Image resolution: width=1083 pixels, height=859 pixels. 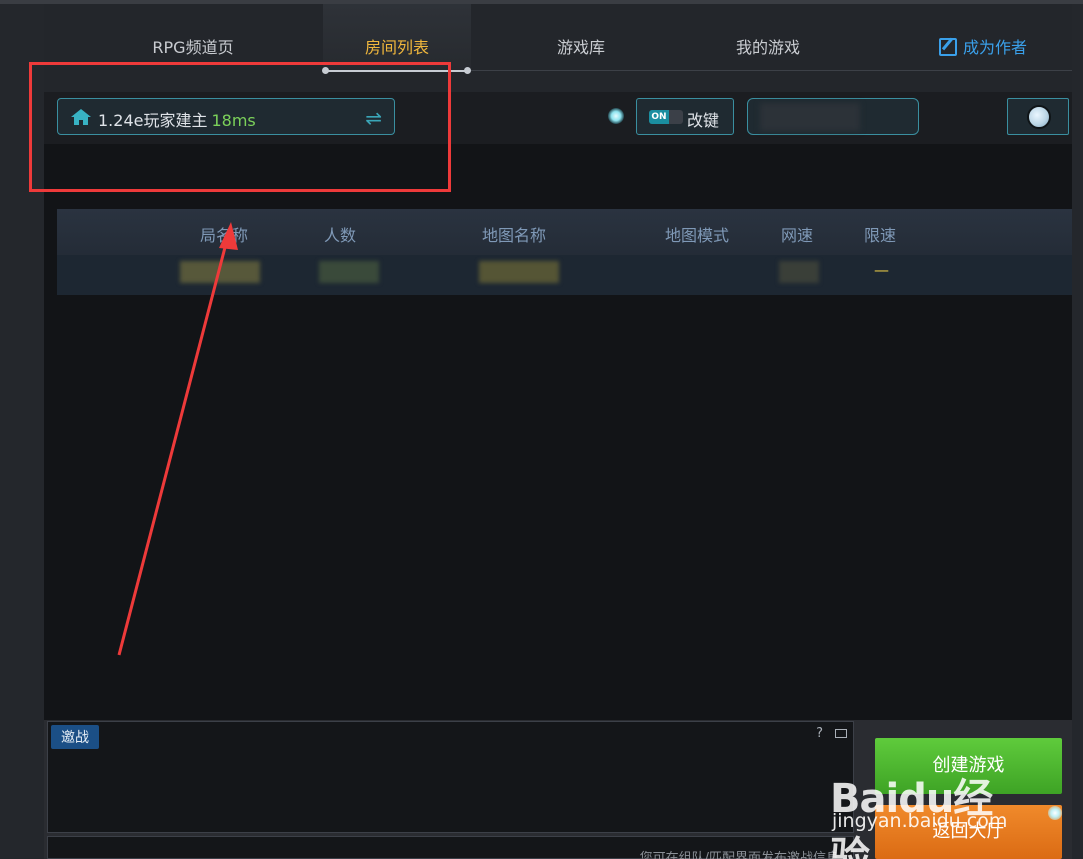 I want to click on room-name-blurred, so click(x=220, y=272).